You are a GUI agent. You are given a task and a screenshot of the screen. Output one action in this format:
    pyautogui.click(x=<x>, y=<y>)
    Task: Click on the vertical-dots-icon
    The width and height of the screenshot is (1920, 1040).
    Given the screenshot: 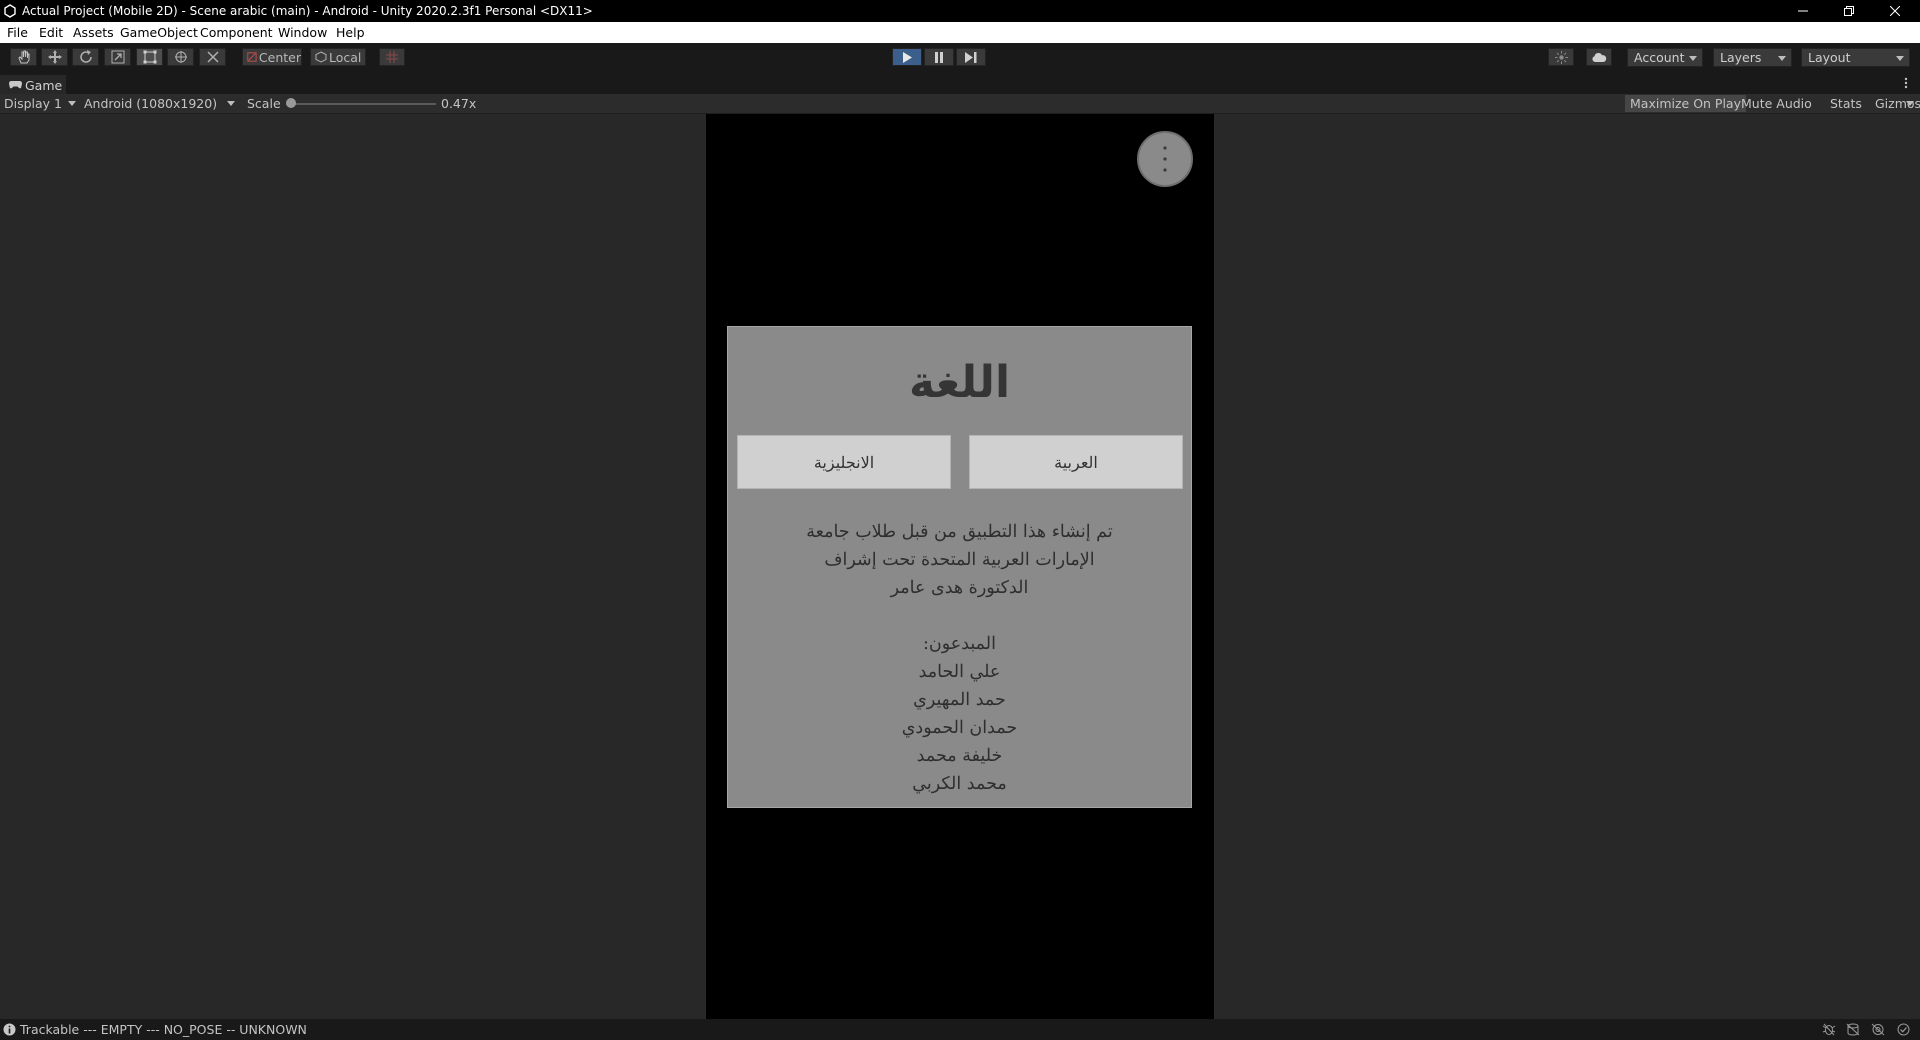 What is the action you would take?
    pyautogui.click(x=1165, y=159)
    